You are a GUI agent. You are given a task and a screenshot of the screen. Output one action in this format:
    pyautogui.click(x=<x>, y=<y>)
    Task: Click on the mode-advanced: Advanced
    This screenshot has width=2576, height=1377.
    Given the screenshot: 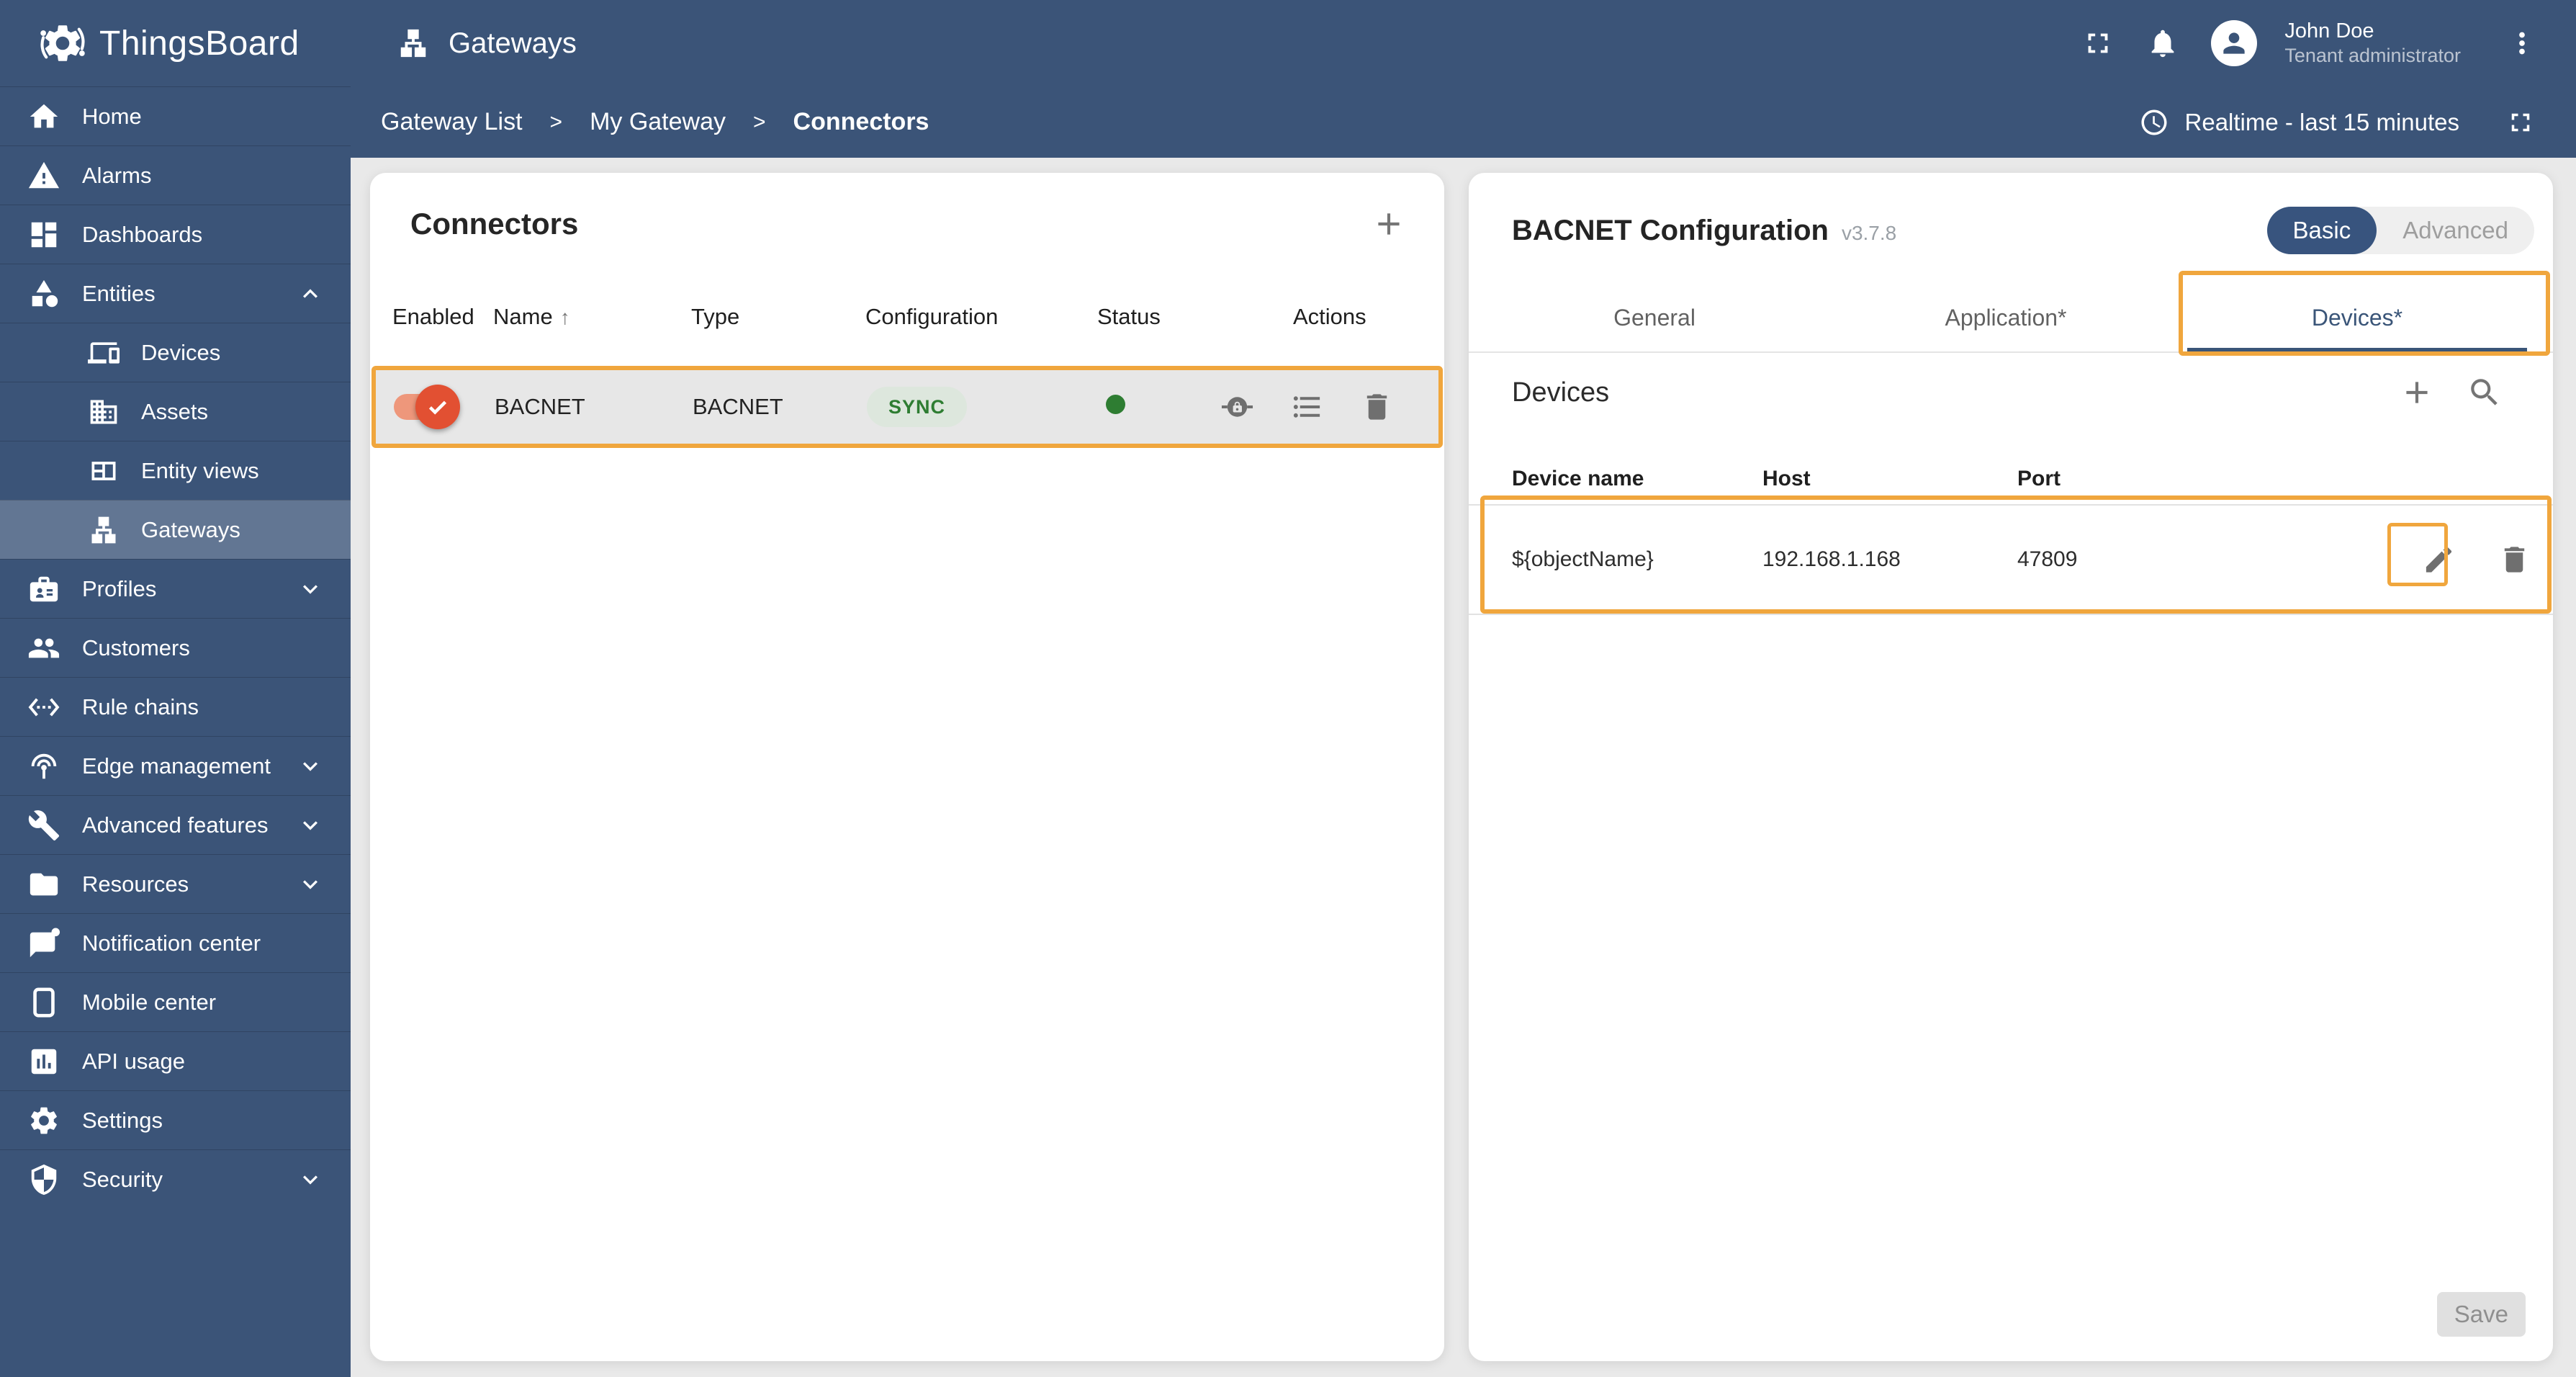 What is the action you would take?
    pyautogui.click(x=2455, y=230)
    